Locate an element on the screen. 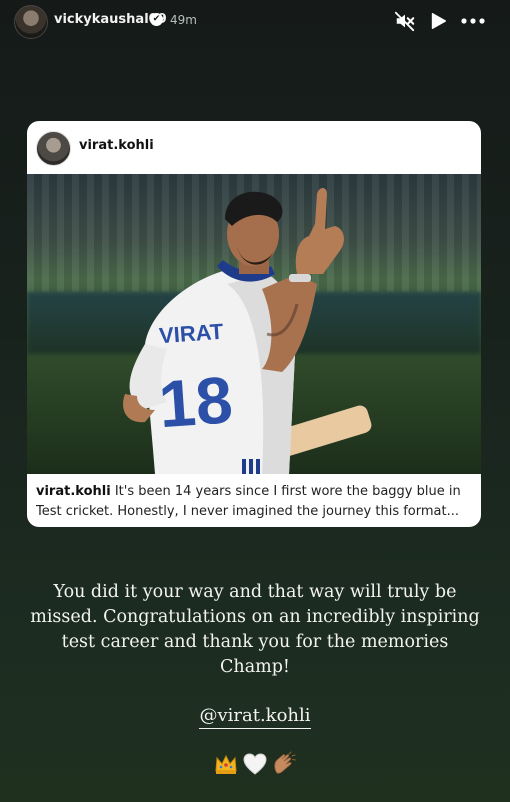  mention-label: @virat.kohli is located at coordinates (255, 717).